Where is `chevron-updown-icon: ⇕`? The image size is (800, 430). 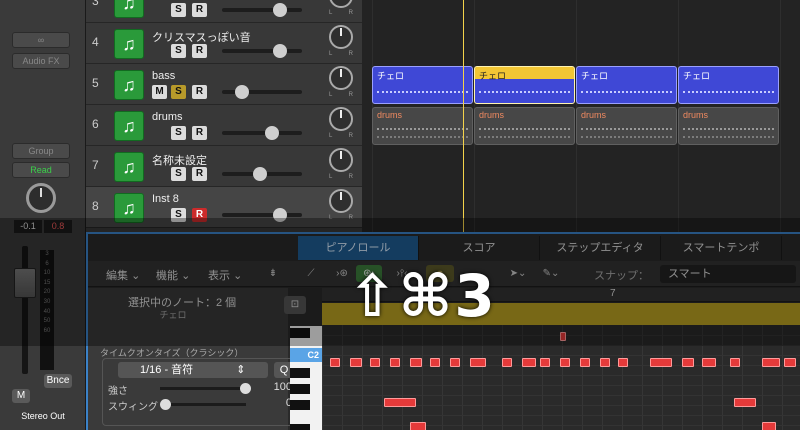
chevron-updown-icon: ⇕ is located at coordinates (241, 370).